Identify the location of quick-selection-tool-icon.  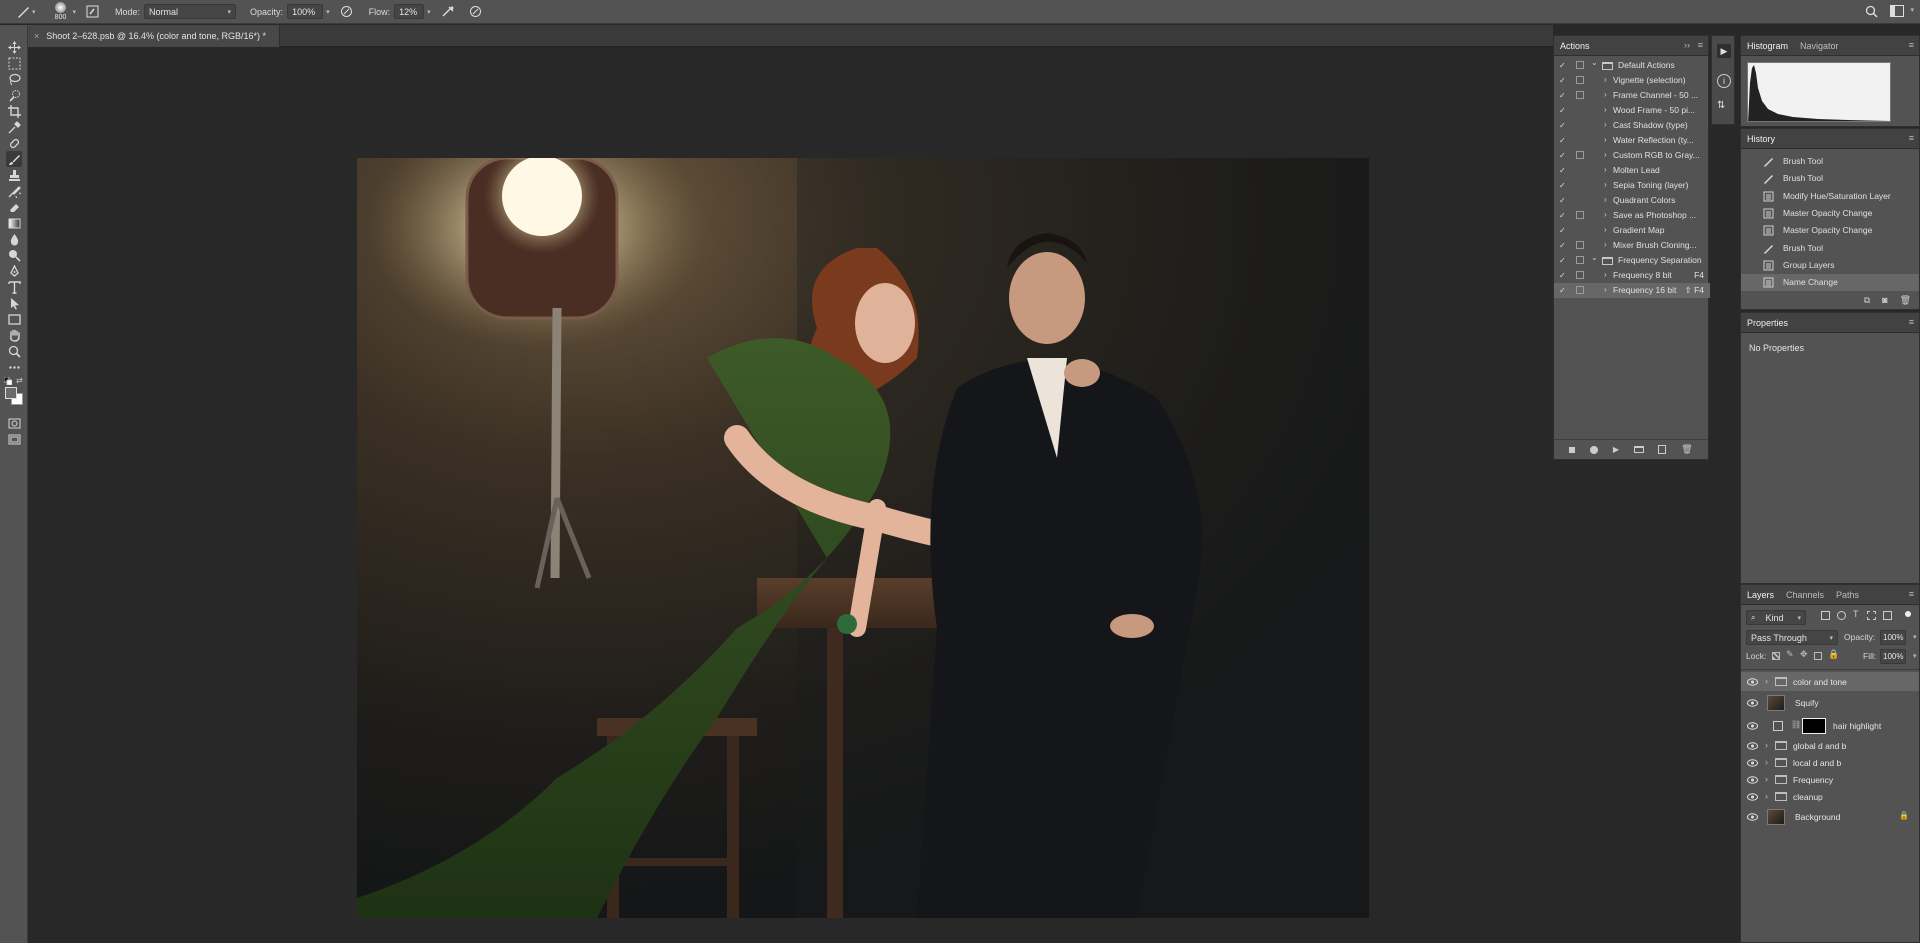
(14, 95).